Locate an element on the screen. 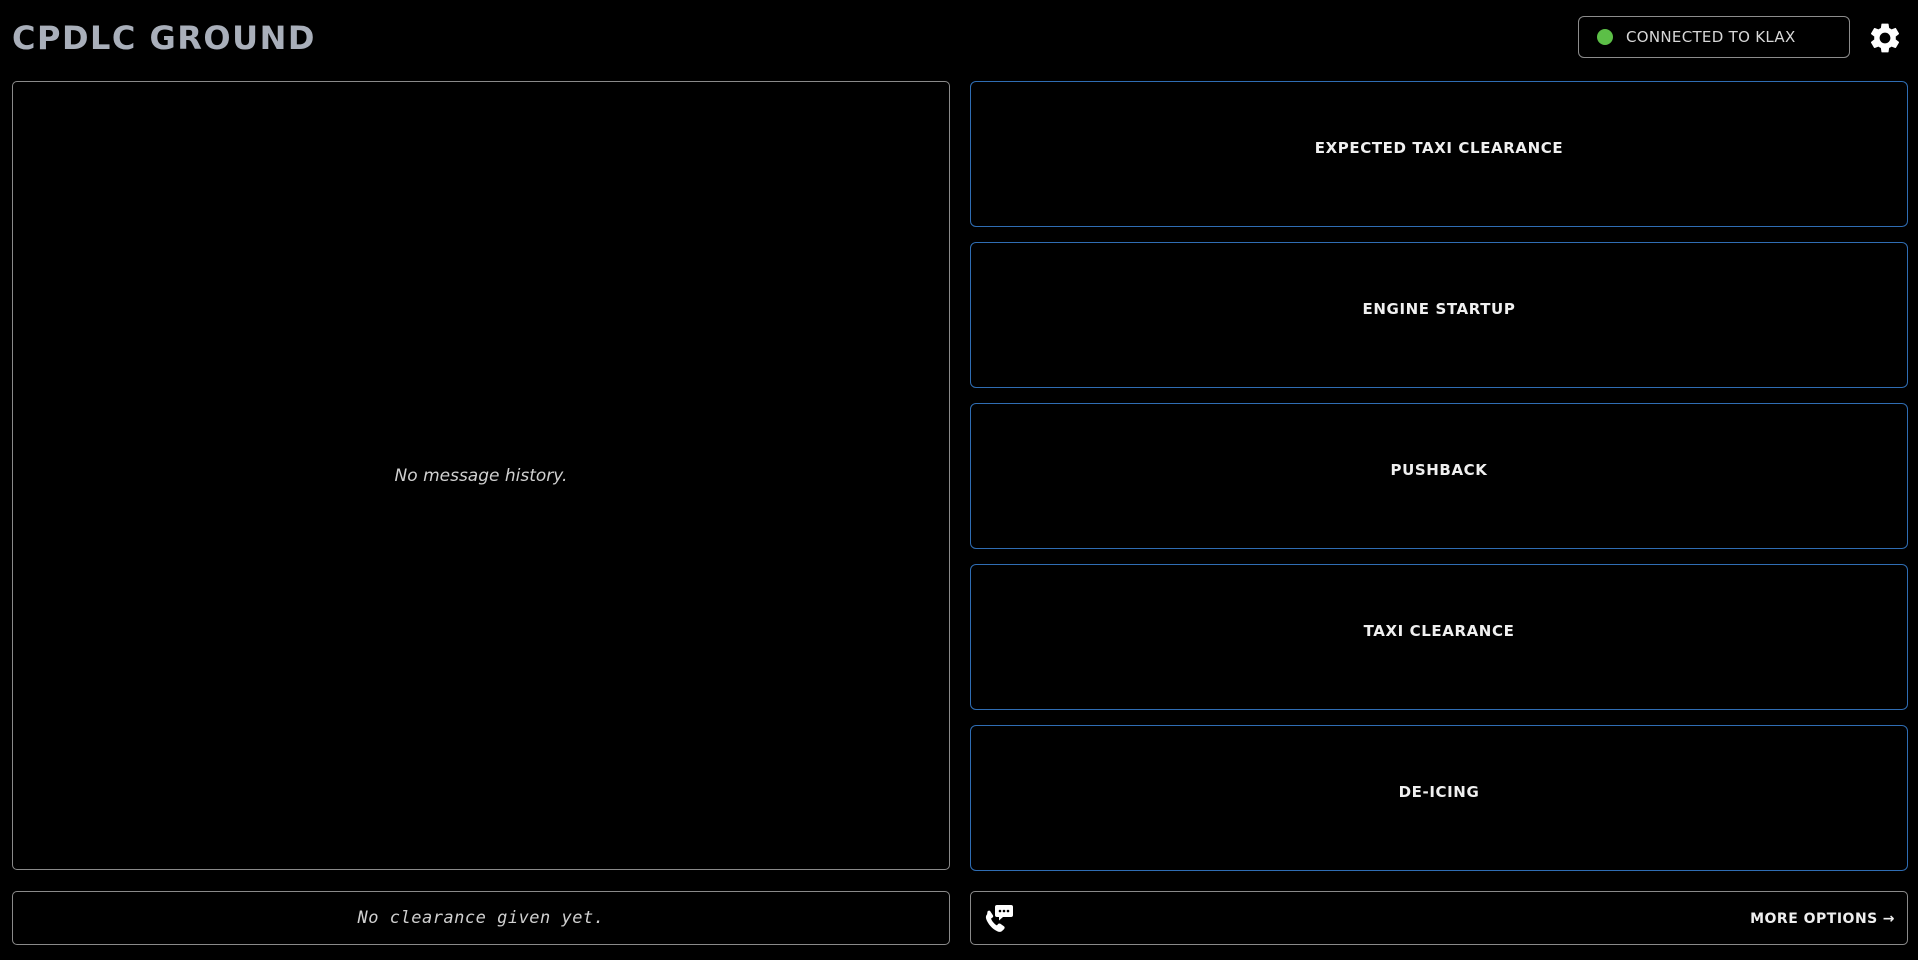 The height and width of the screenshot is (960, 1918). expected-taxi-clearance-button: EXPECTED TAXI CLEARANCE is located at coordinates (1439, 154).